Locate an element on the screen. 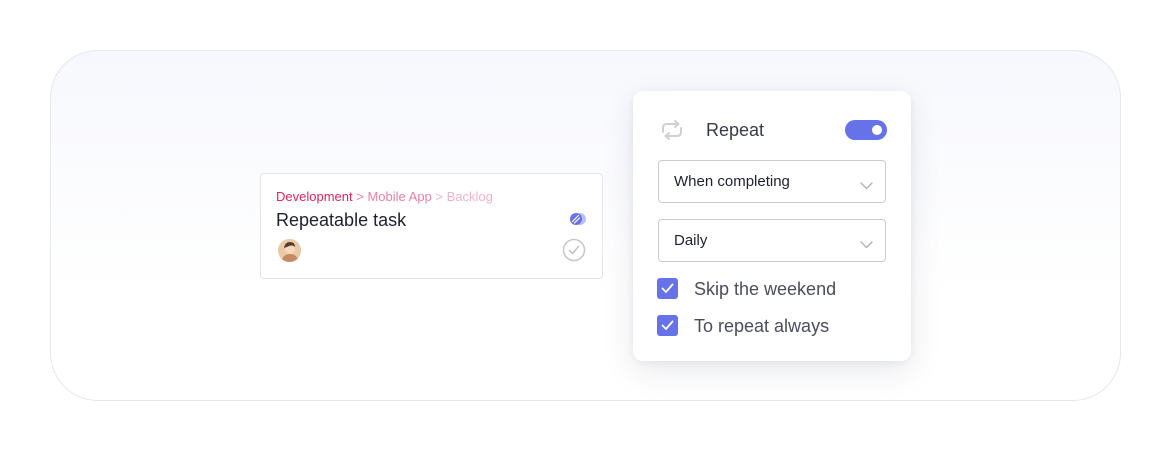 This screenshot has width=1173, height=453. task-title: Repeatable task is located at coordinates (341, 220).